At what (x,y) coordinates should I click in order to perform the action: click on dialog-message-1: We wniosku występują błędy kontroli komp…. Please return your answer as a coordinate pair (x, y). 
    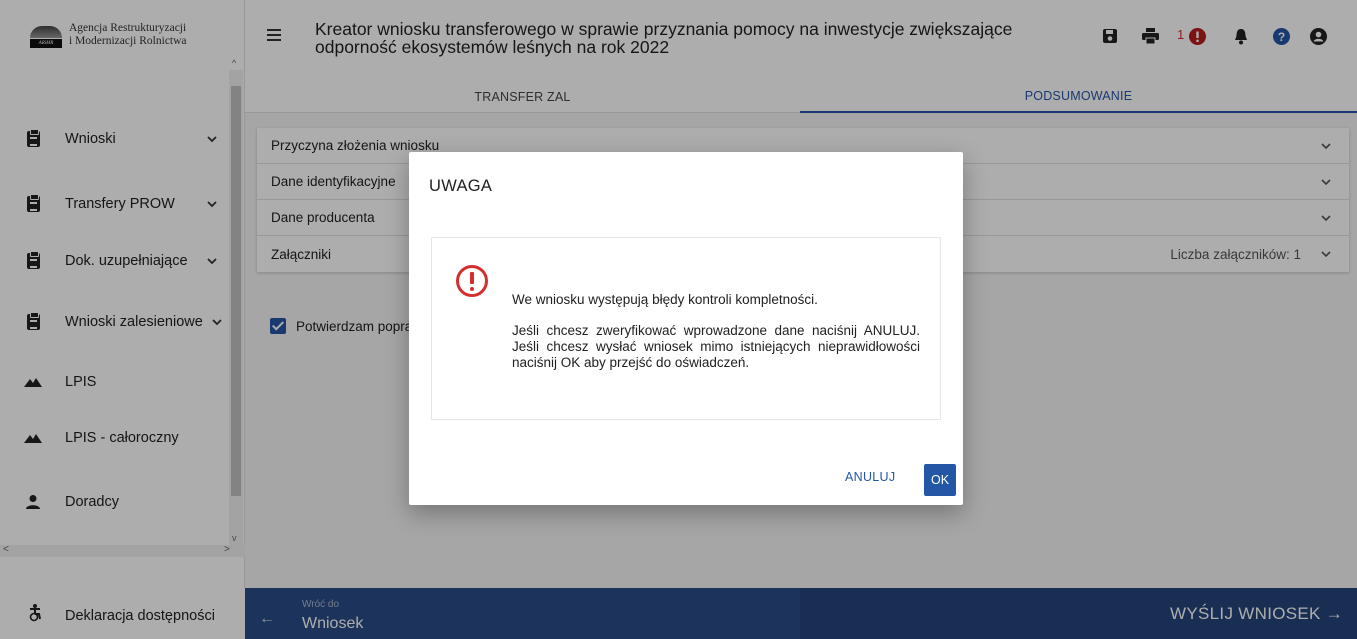
    Looking at the image, I should click on (665, 299).